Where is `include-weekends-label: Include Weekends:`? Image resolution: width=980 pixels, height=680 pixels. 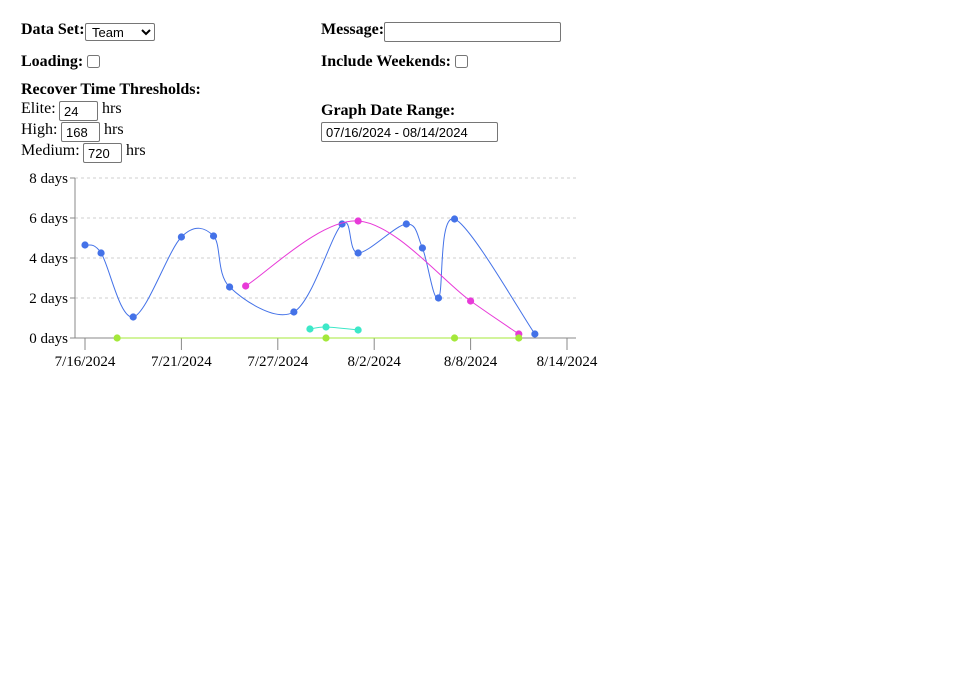
include-weekends-label: Include Weekends: is located at coordinates (386, 61).